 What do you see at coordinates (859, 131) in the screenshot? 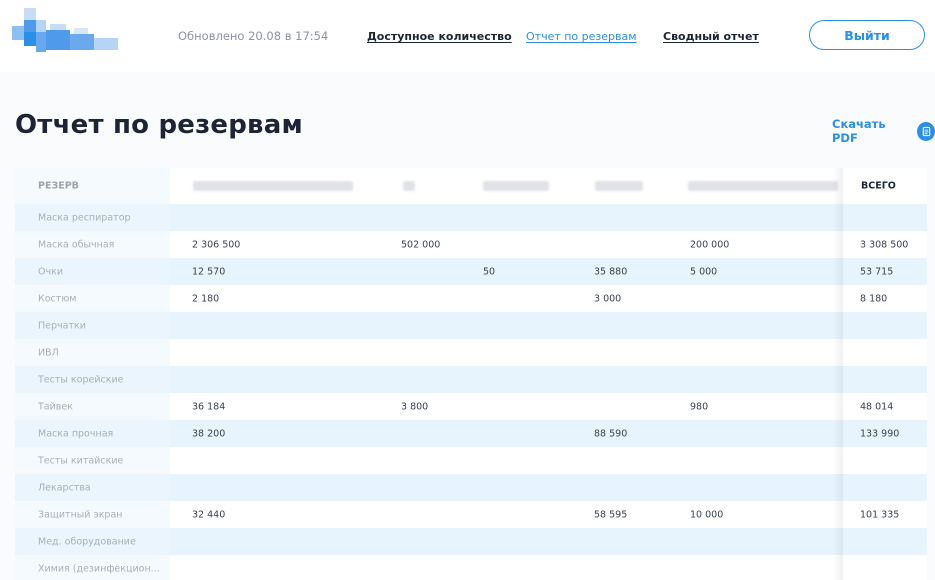
I see `download-pdf-label: Скачать PDF` at bounding box center [859, 131].